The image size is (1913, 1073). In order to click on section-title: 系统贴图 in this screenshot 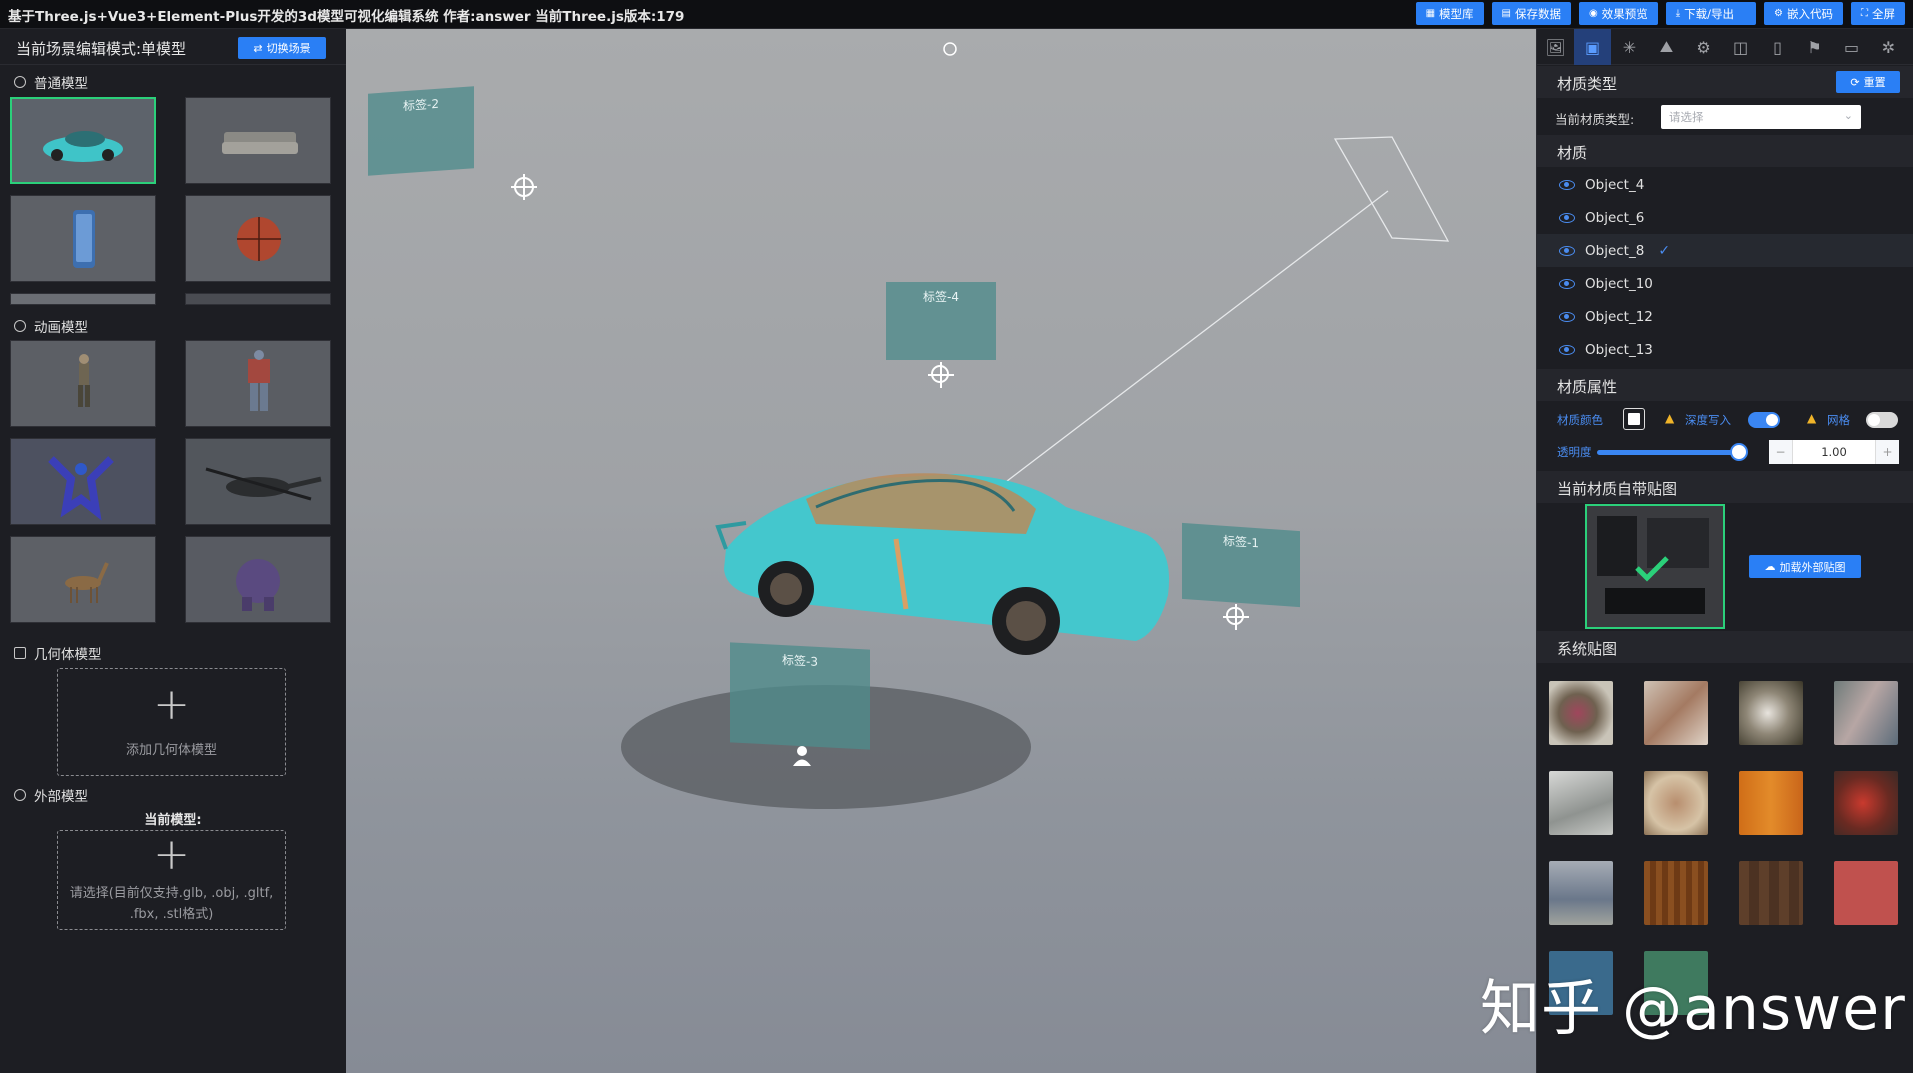, I will do `click(1587, 649)`.